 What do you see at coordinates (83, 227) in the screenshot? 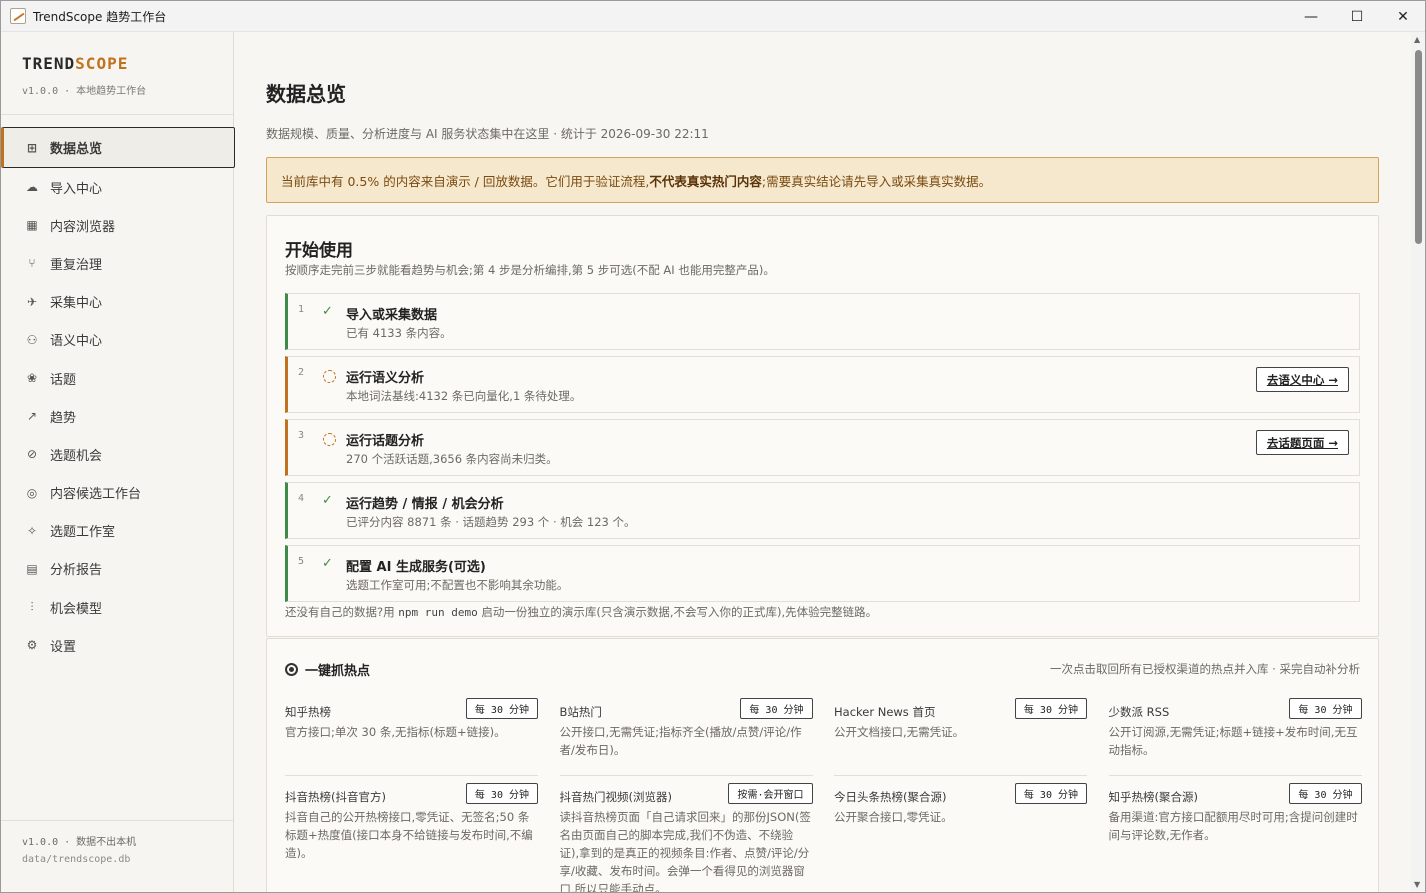
I see `sidebar-item-label: 内容浏览器` at bounding box center [83, 227].